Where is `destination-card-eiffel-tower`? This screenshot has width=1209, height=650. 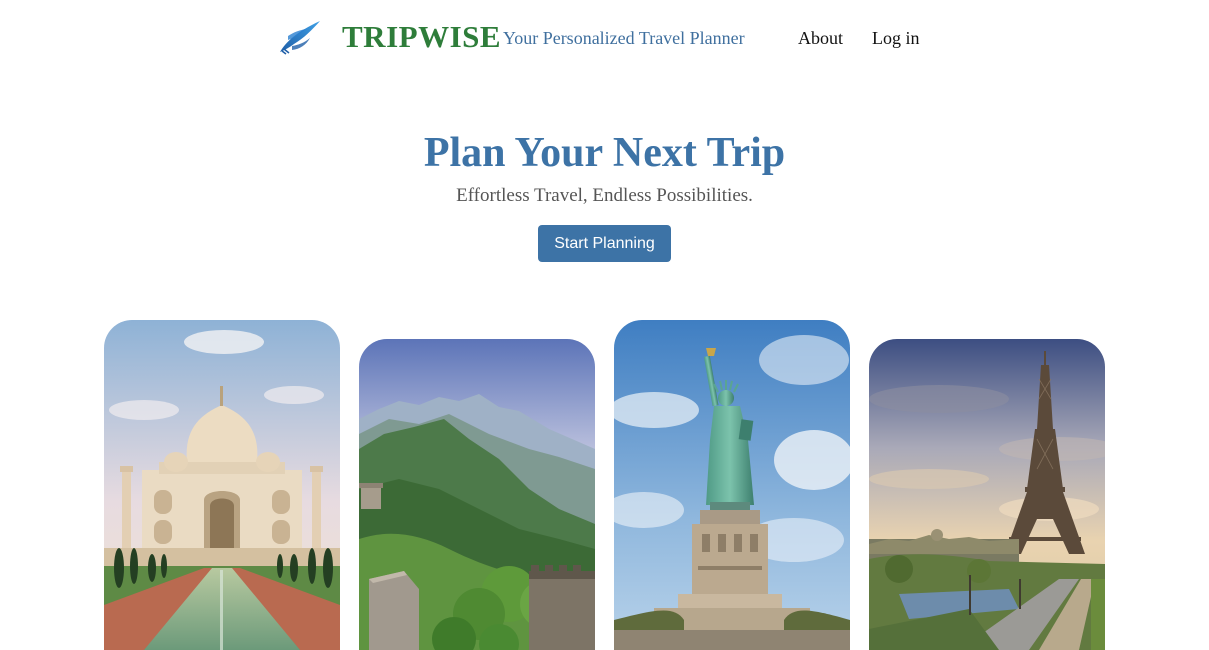
destination-card-eiffel-tower is located at coordinates (987, 494).